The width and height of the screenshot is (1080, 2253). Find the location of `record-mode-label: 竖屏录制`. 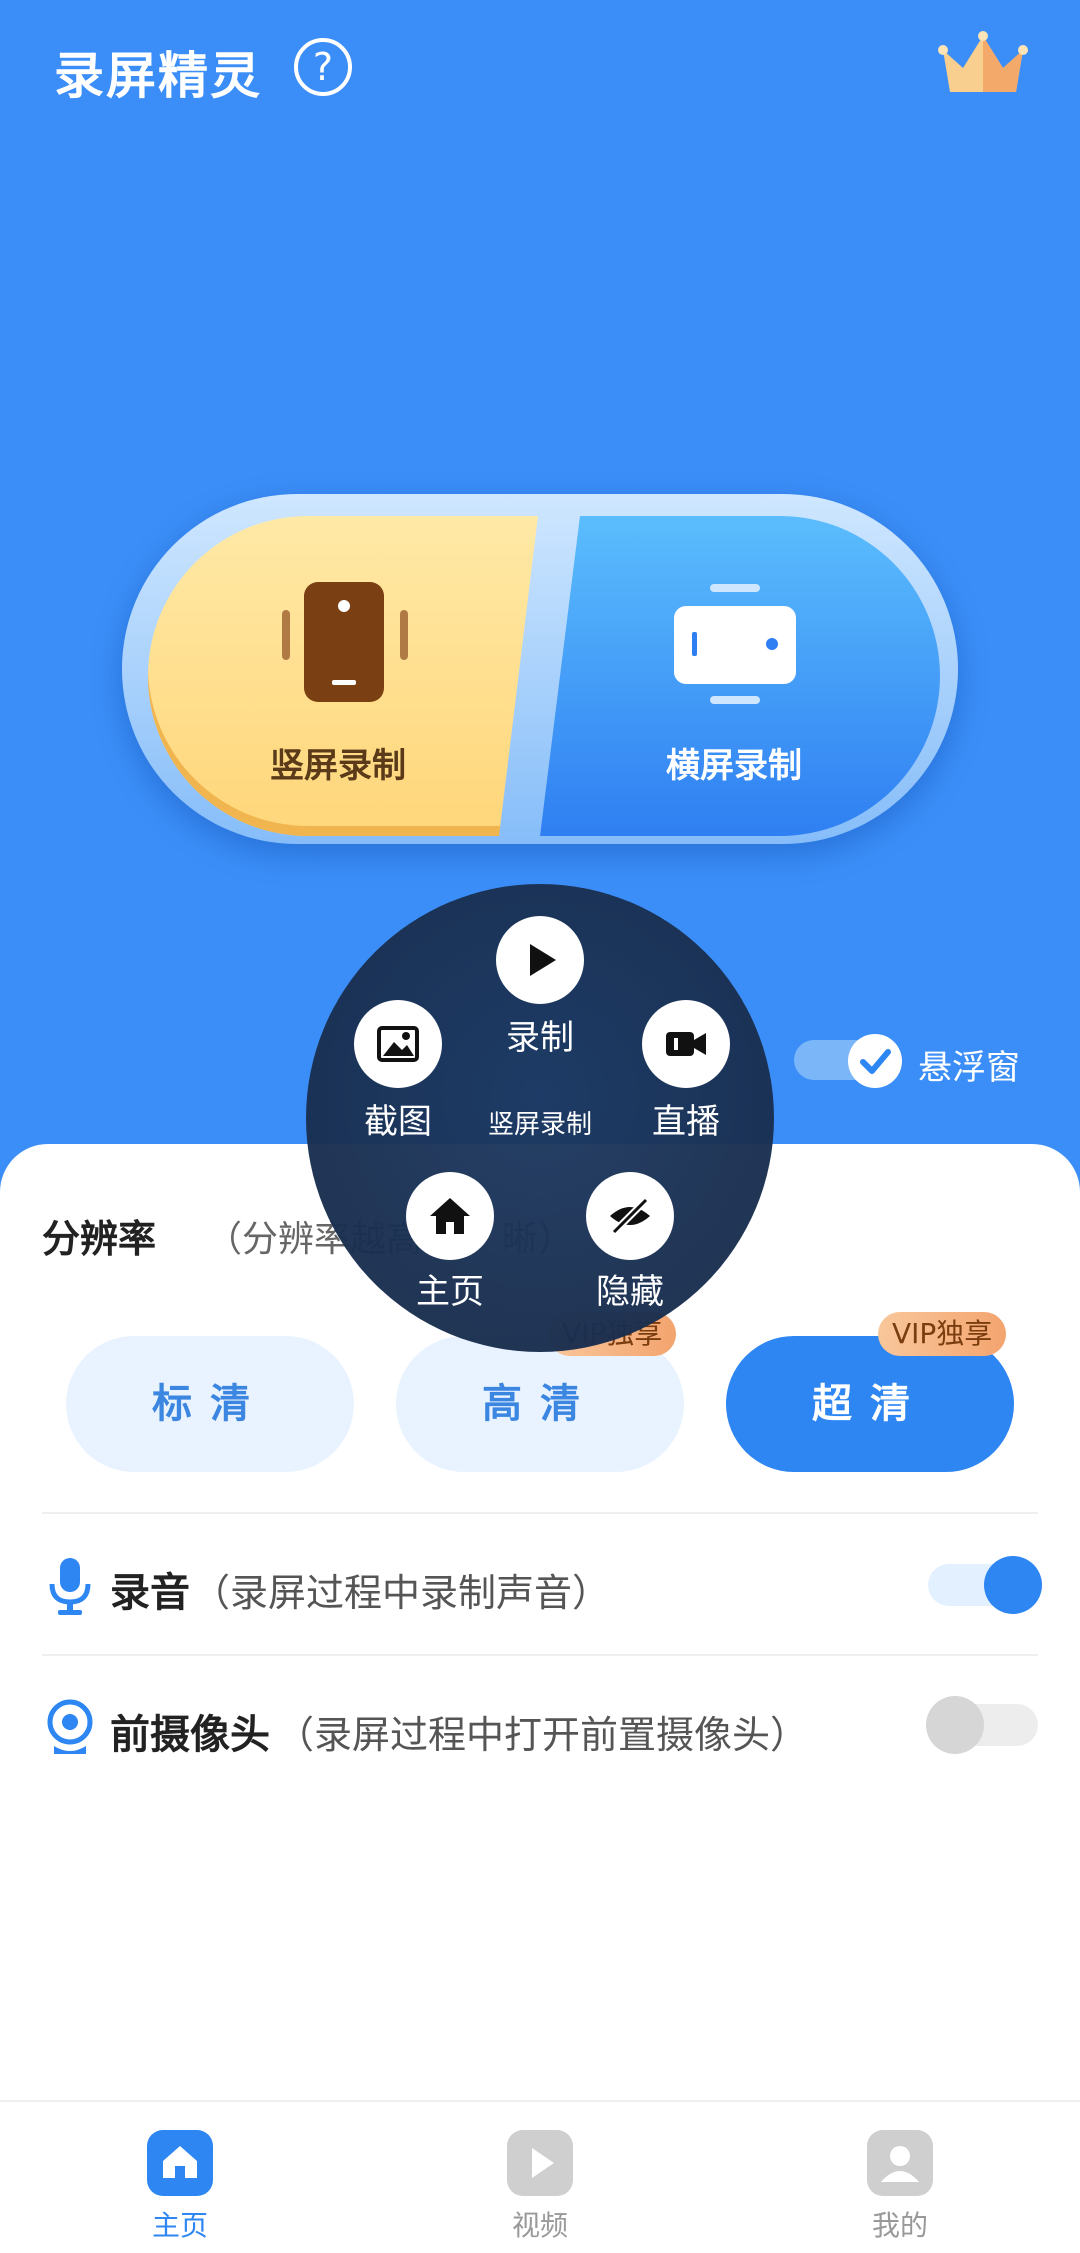

record-mode-label: 竖屏录制 is located at coordinates (539, 1125).